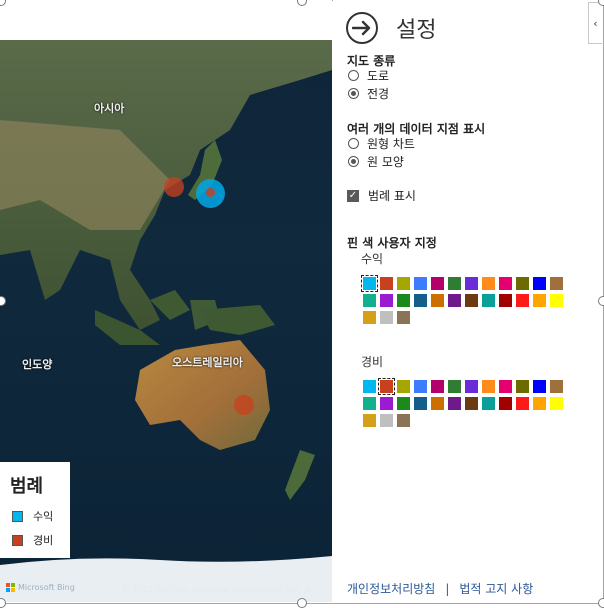  I want to click on legend-label-expense: 경비, so click(43, 540).